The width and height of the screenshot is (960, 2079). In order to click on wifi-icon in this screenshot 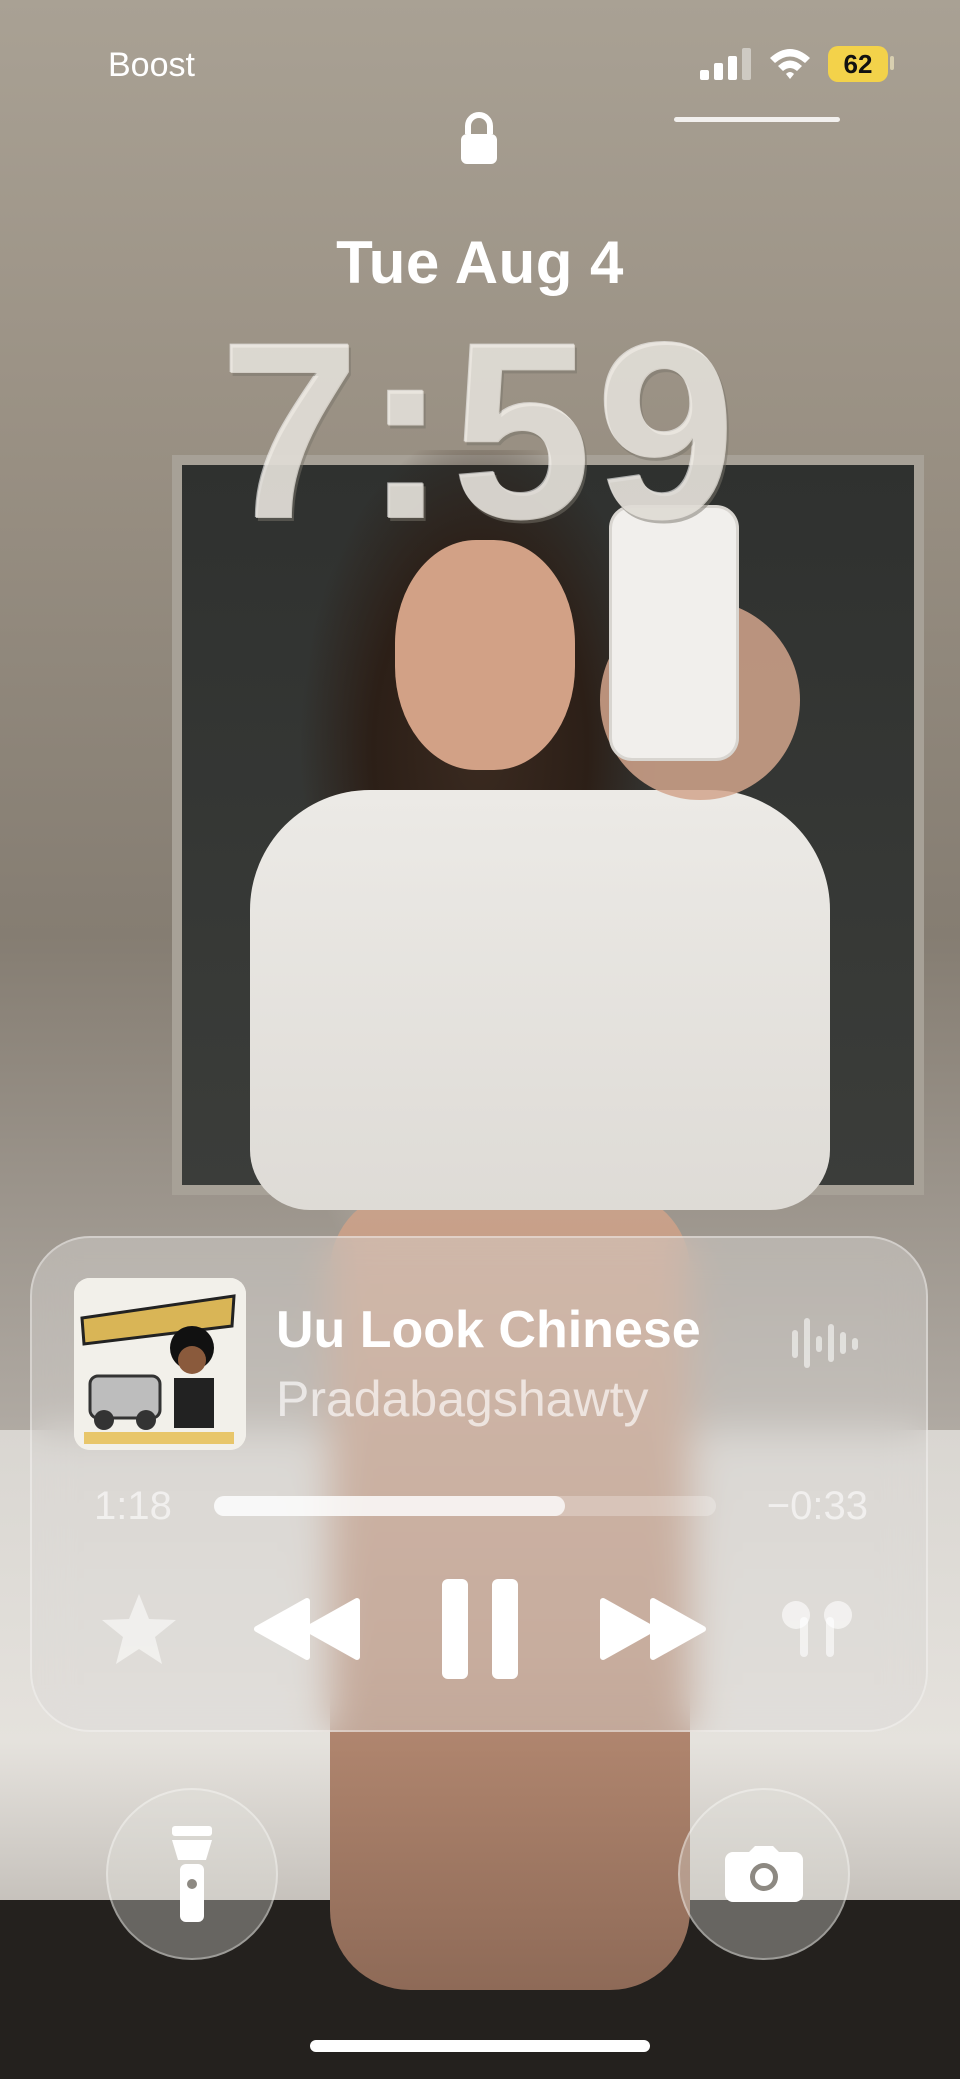, I will do `click(790, 64)`.